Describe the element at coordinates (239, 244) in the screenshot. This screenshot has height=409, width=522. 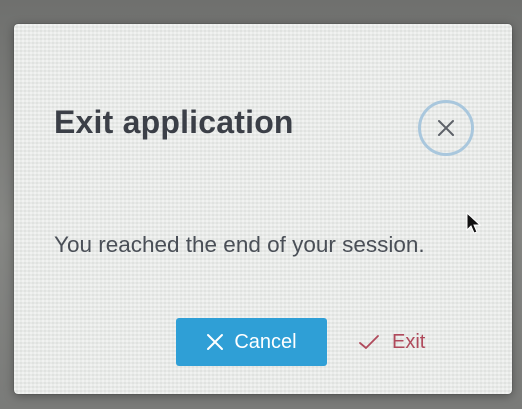
I see `dialog-message: You reached the end of your session.` at that location.